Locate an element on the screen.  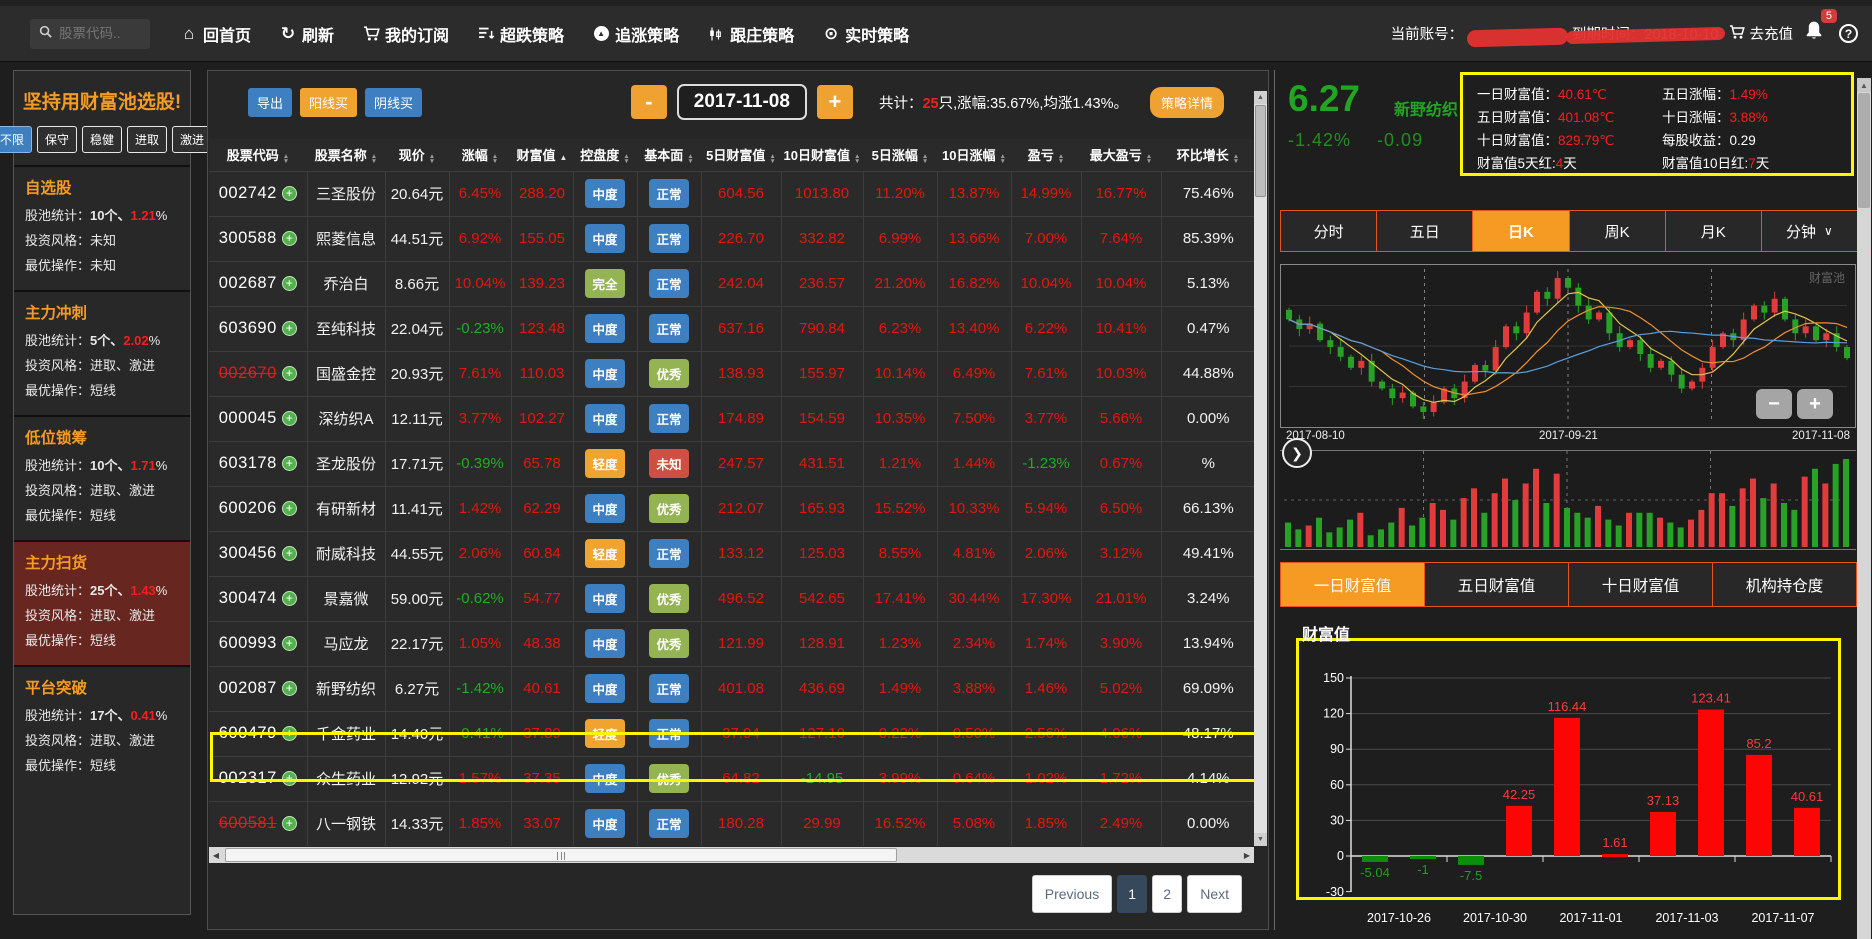
help-icon: ? is located at coordinates (1848, 33).